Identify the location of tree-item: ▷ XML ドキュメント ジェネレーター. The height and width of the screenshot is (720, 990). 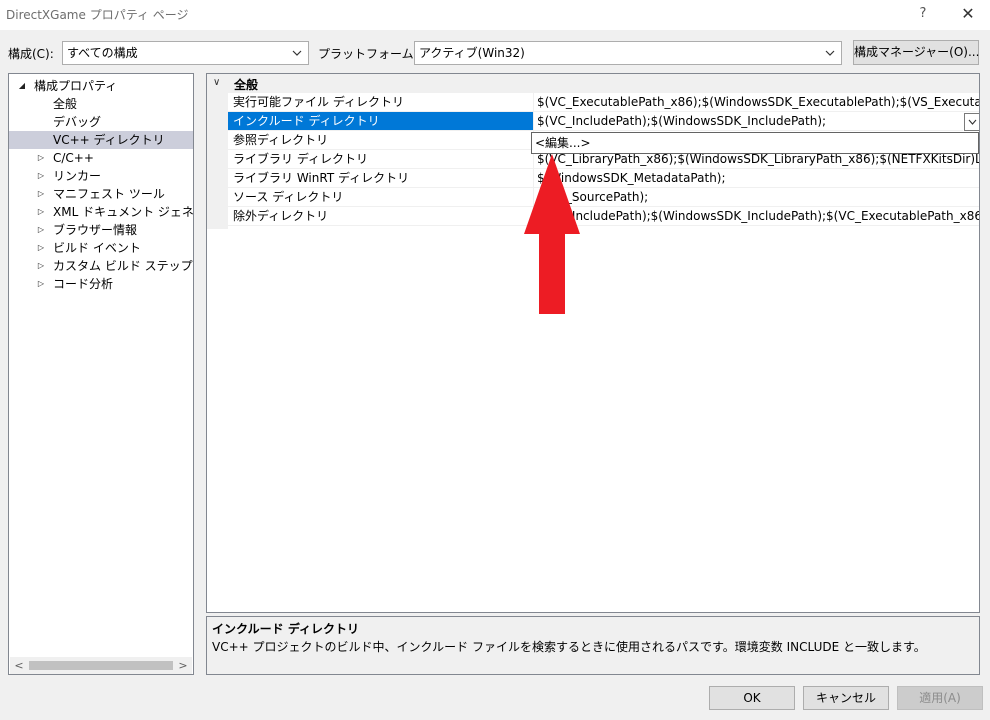
(101, 212).